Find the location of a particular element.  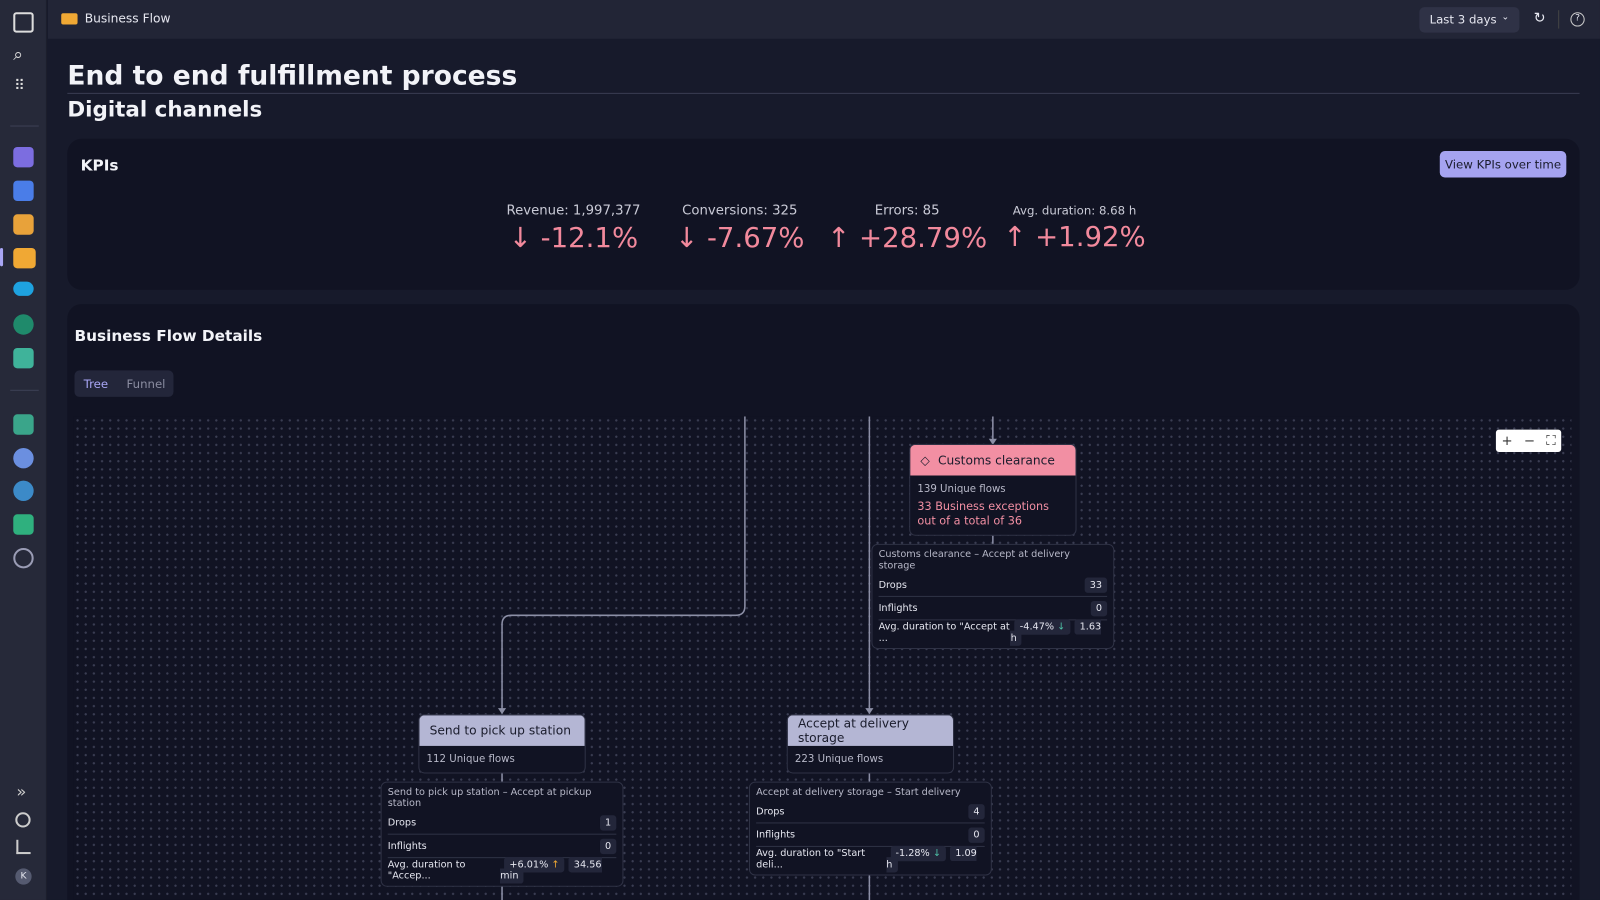

node-unique-flows: 139 Unique flows is located at coordinates (961, 489).